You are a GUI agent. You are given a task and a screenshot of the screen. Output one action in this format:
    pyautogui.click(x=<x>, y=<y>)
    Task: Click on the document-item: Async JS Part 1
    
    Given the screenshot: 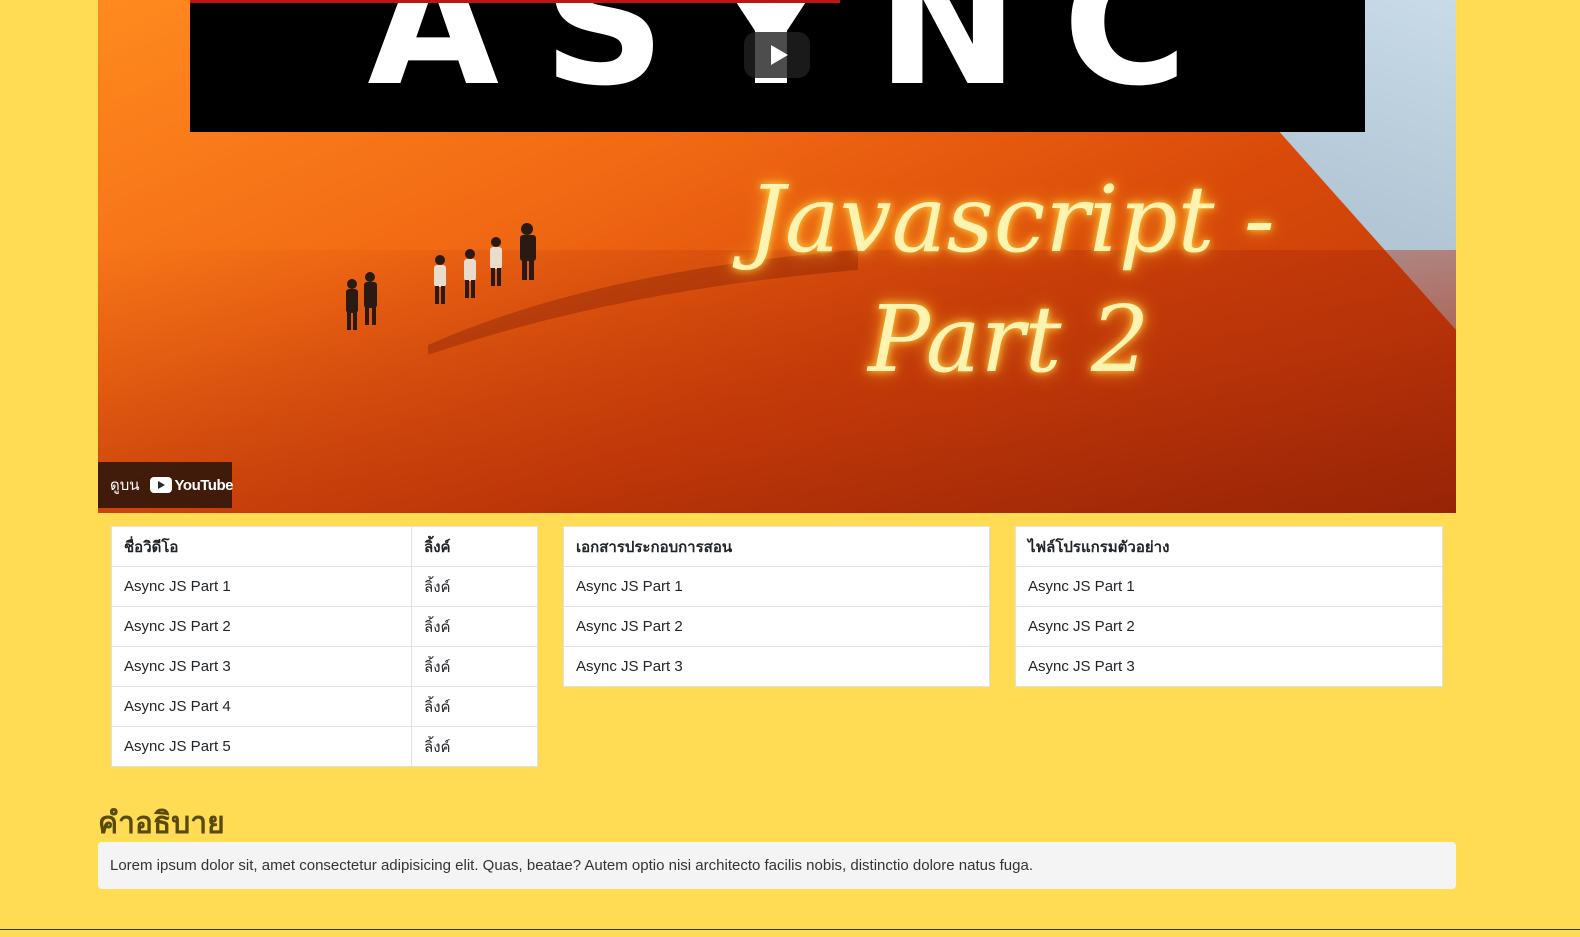 What is the action you would take?
    pyautogui.click(x=776, y=586)
    